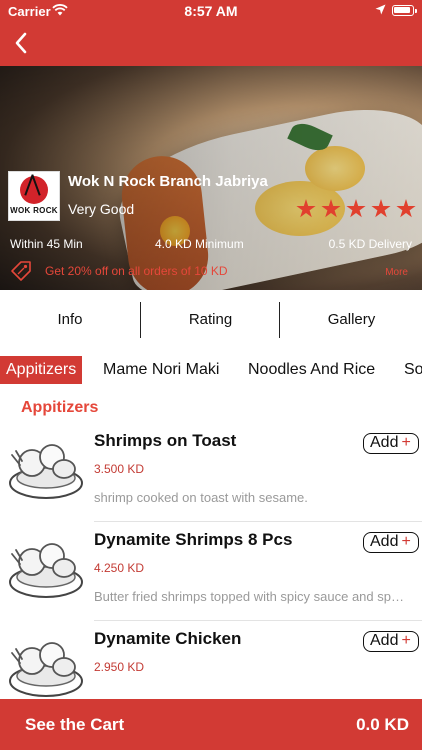  What do you see at coordinates (193, 539) in the screenshot?
I see `item-title: Dynamite Shrimps 8 Pcs` at bounding box center [193, 539].